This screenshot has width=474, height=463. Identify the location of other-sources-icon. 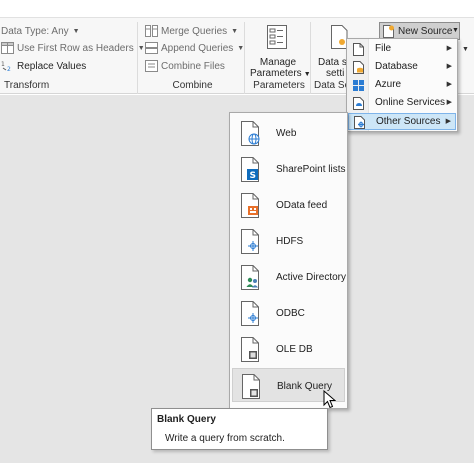
(359, 122).